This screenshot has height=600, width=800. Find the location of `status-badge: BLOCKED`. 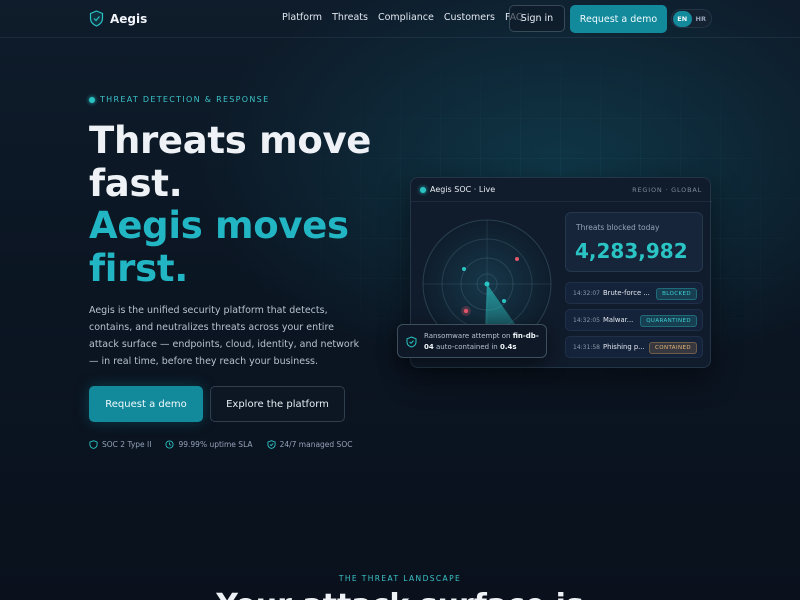

status-badge: BLOCKED is located at coordinates (676, 294).